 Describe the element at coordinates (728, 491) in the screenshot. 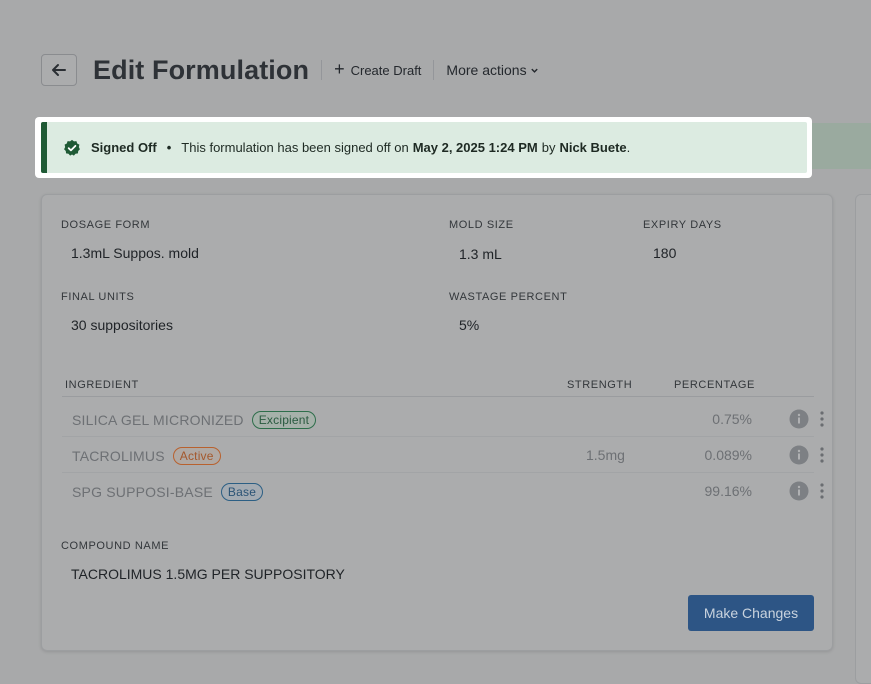

I see `ingredient-percentage: 99.16%` at that location.